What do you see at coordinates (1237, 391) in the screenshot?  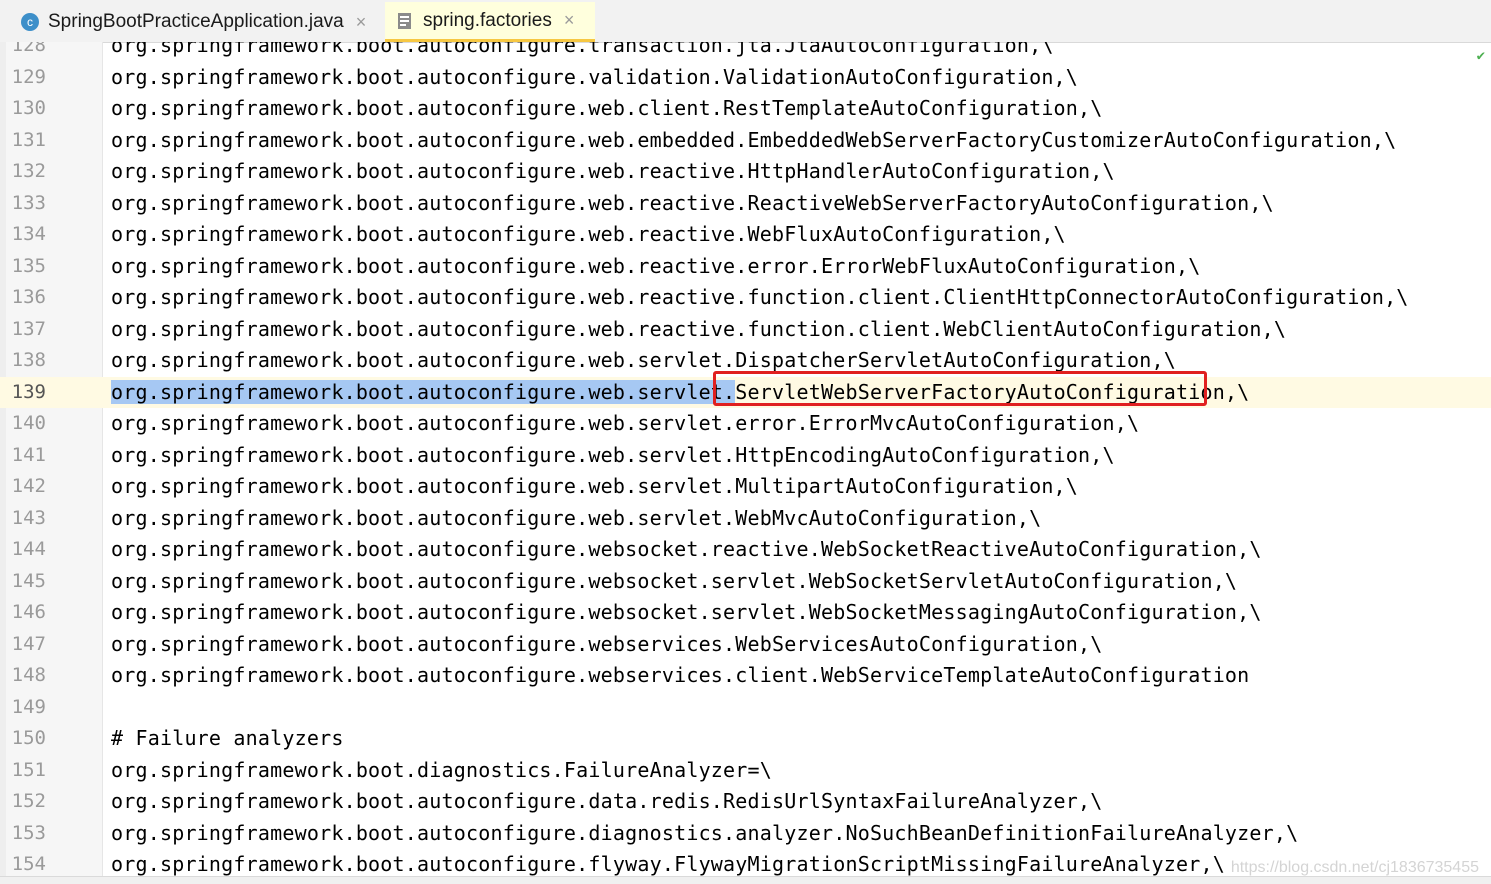 I see `code-suffix: ,\` at bounding box center [1237, 391].